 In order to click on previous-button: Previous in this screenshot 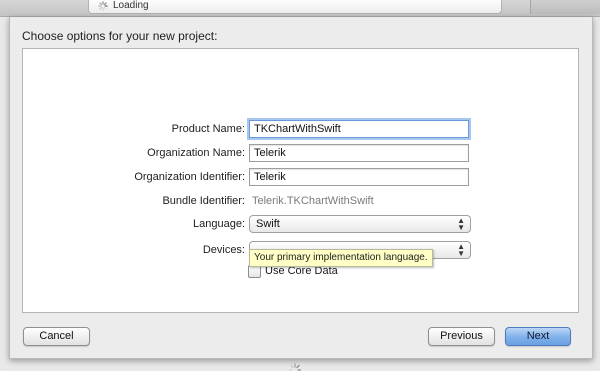, I will do `click(461, 336)`.